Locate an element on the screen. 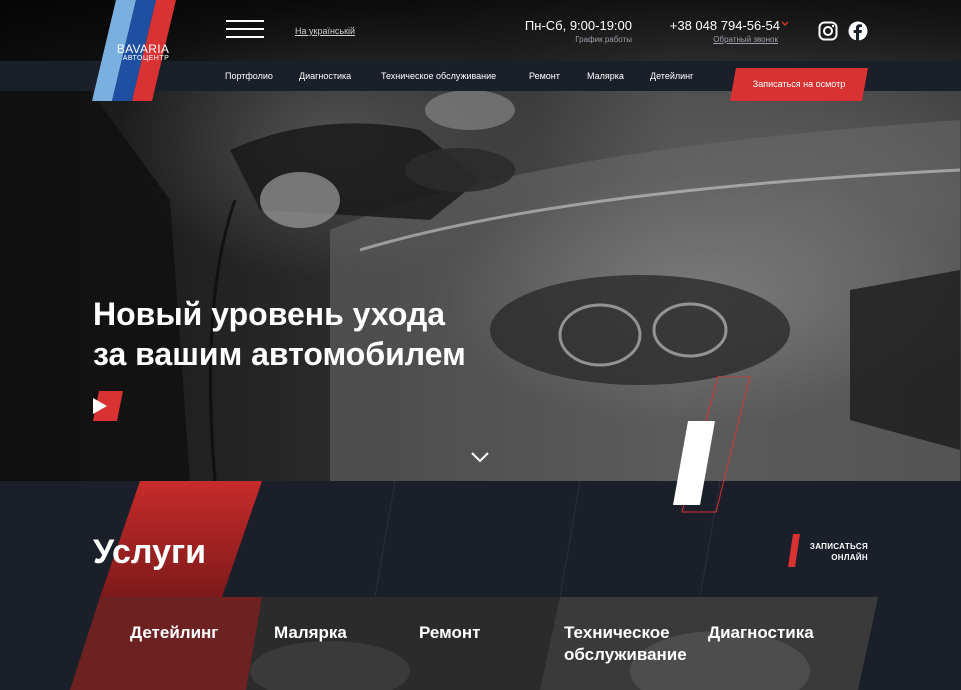  nav-item-painting: Малярка is located at coordinates (605, 76).